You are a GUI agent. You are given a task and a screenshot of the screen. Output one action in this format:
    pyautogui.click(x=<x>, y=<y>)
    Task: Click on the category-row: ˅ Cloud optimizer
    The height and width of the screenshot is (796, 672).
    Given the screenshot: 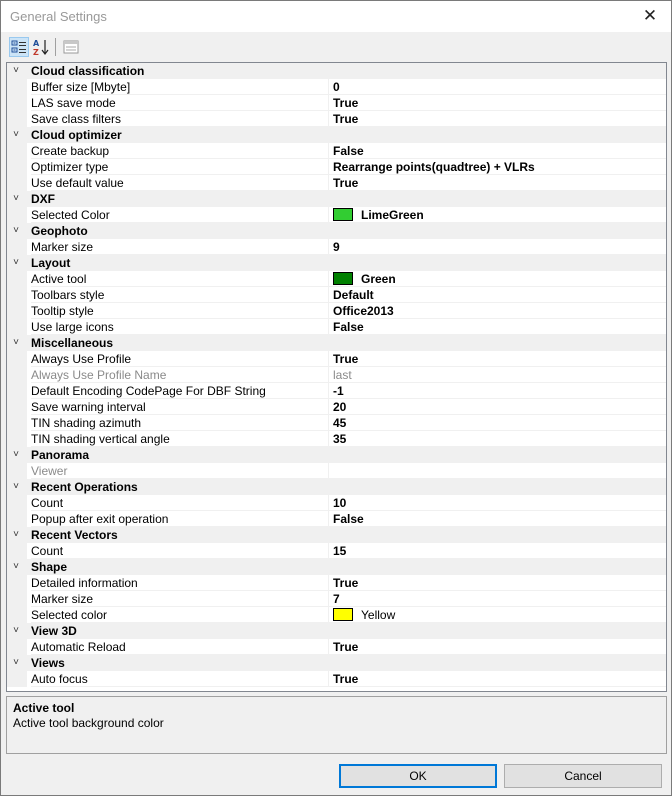 What is the action you would take?
    pyautogui.click(x=336, y=135)
    